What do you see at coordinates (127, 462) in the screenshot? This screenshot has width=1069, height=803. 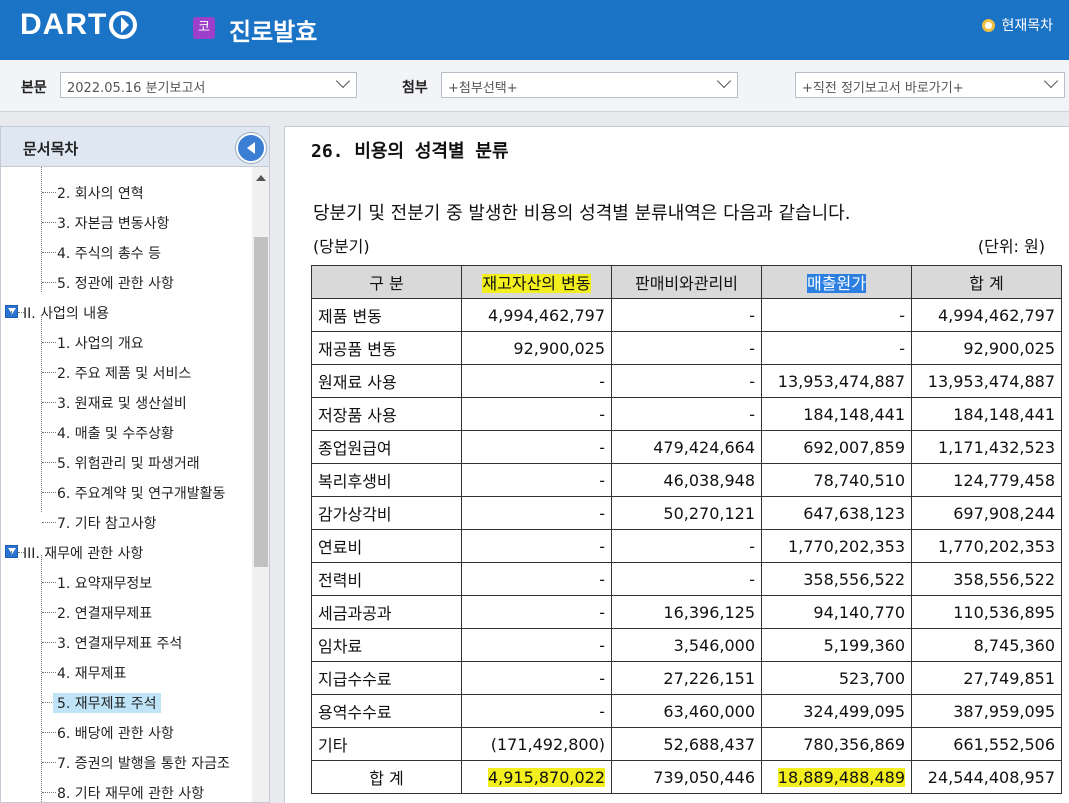 I see `toc-item: 5. 위험관리 및 파생거래` at bounding box center [127, 462].